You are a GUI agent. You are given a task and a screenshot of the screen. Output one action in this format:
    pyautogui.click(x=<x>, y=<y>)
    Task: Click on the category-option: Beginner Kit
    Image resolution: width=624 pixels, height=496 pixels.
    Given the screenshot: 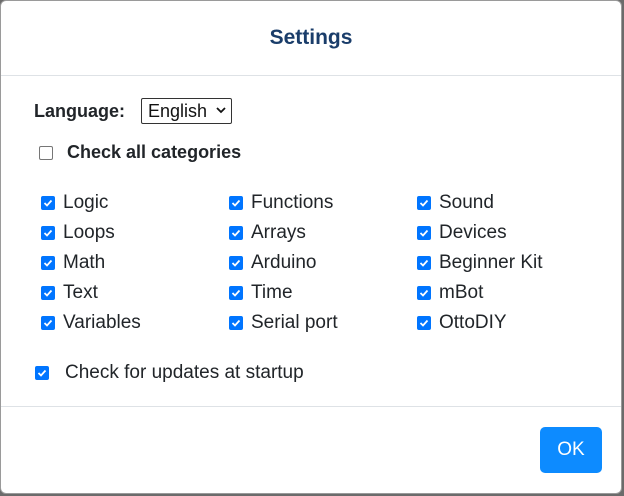 What is the action you would take?
    pyautogui.click(x=511, y=263)
    